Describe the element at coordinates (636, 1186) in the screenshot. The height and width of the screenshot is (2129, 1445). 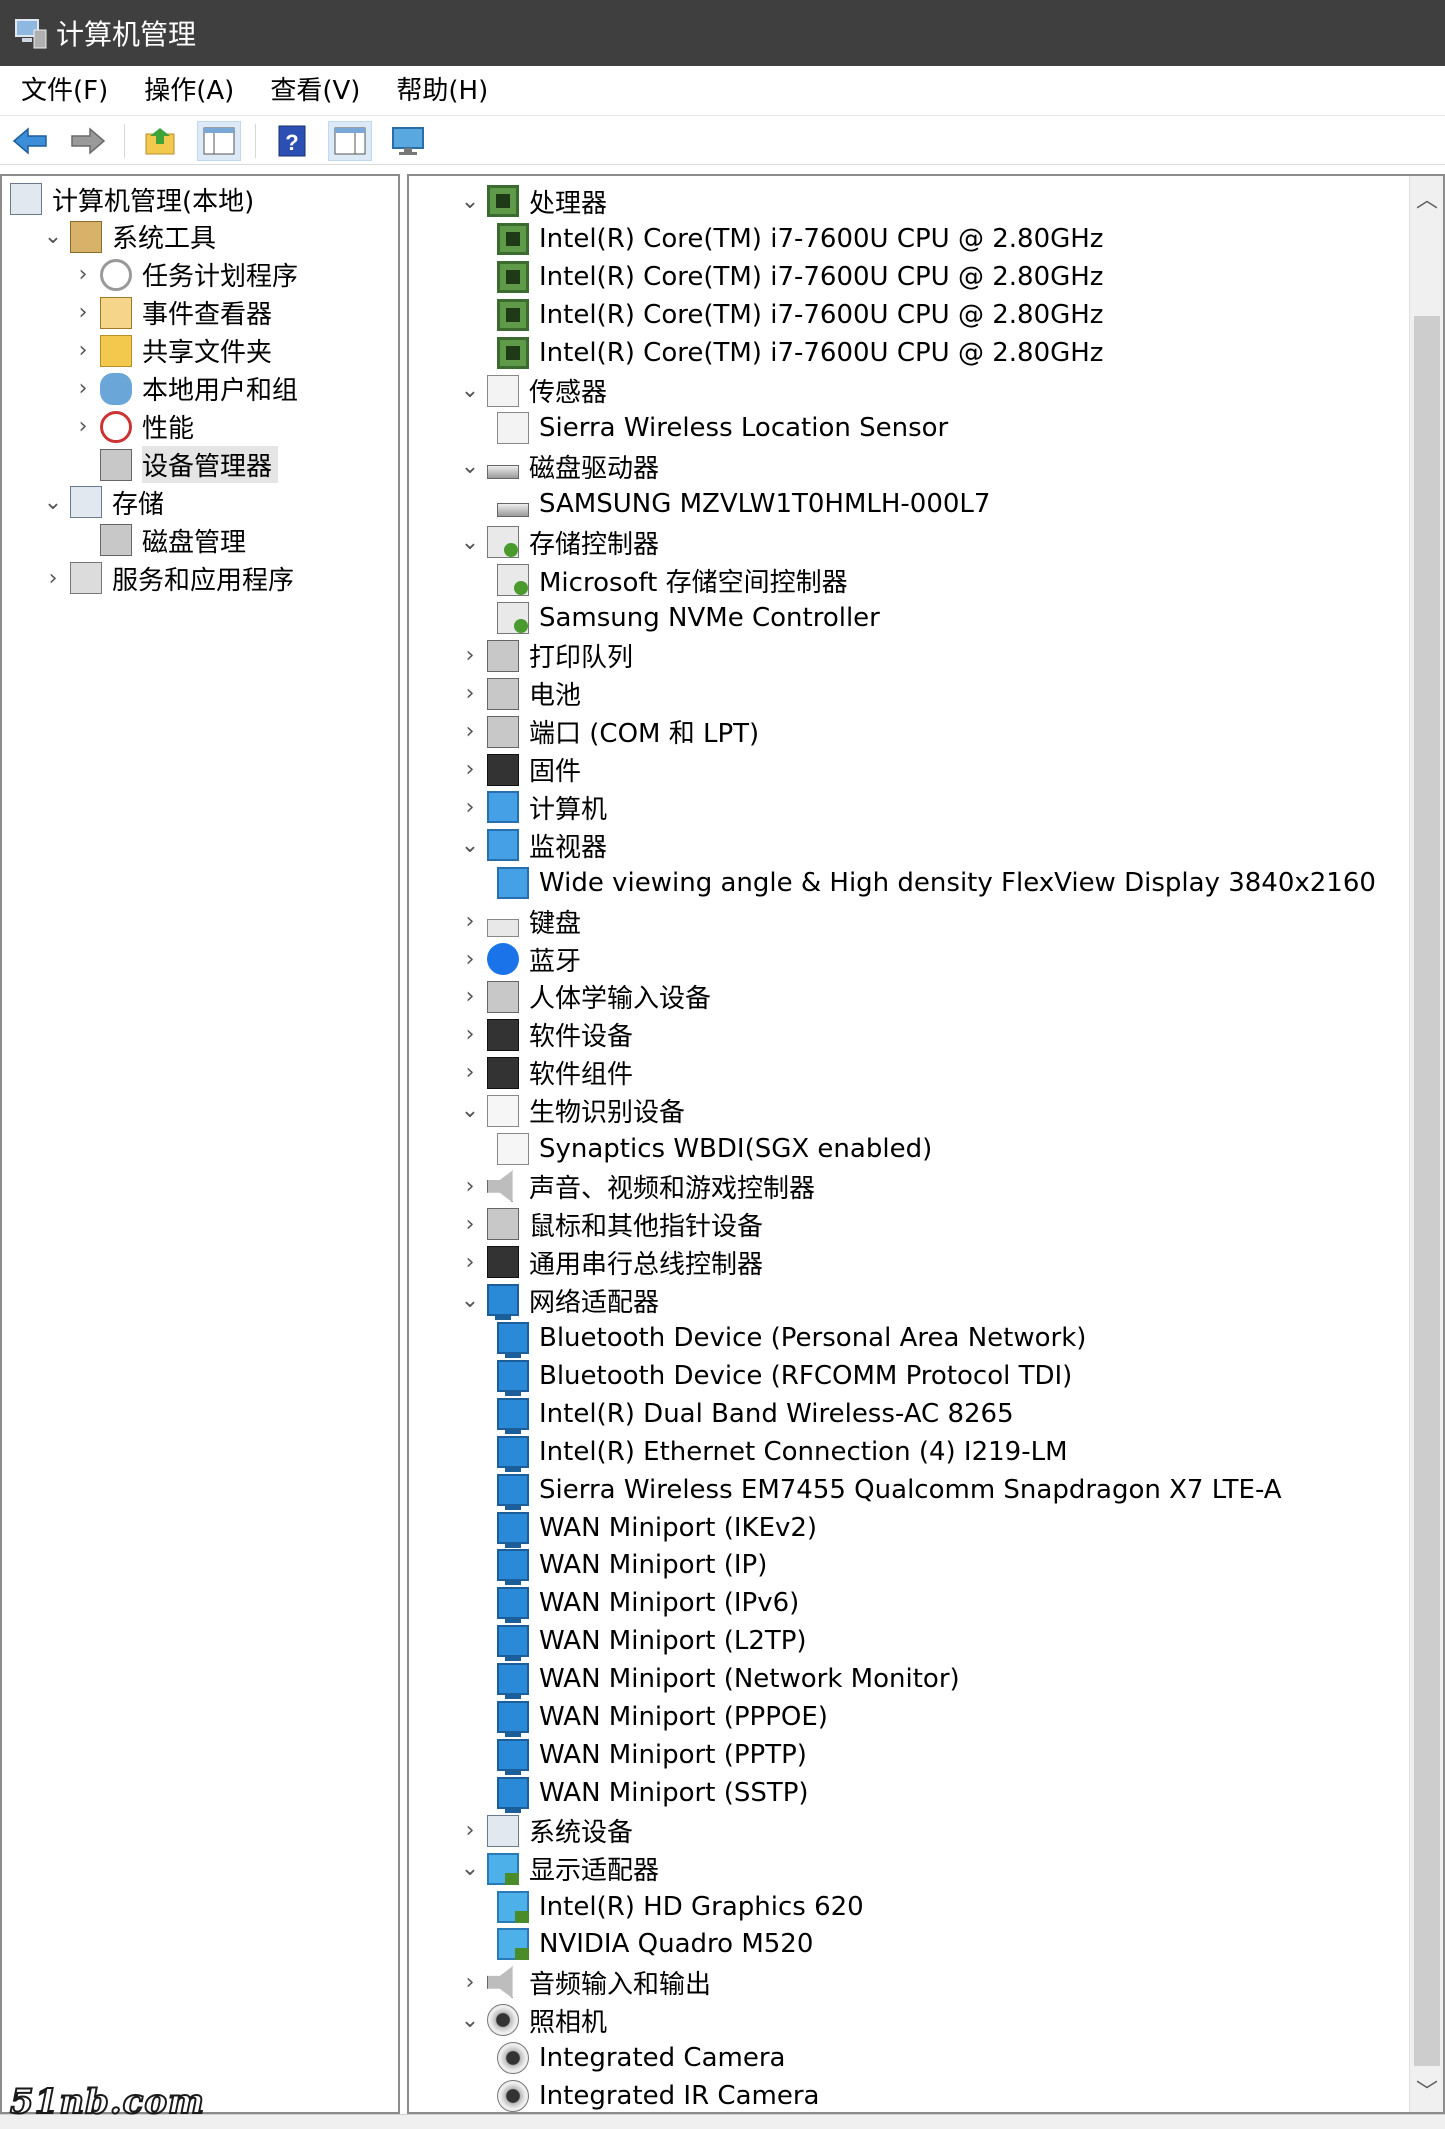
I see `device-category: › 声音、视频和游戏控制器` at that location.